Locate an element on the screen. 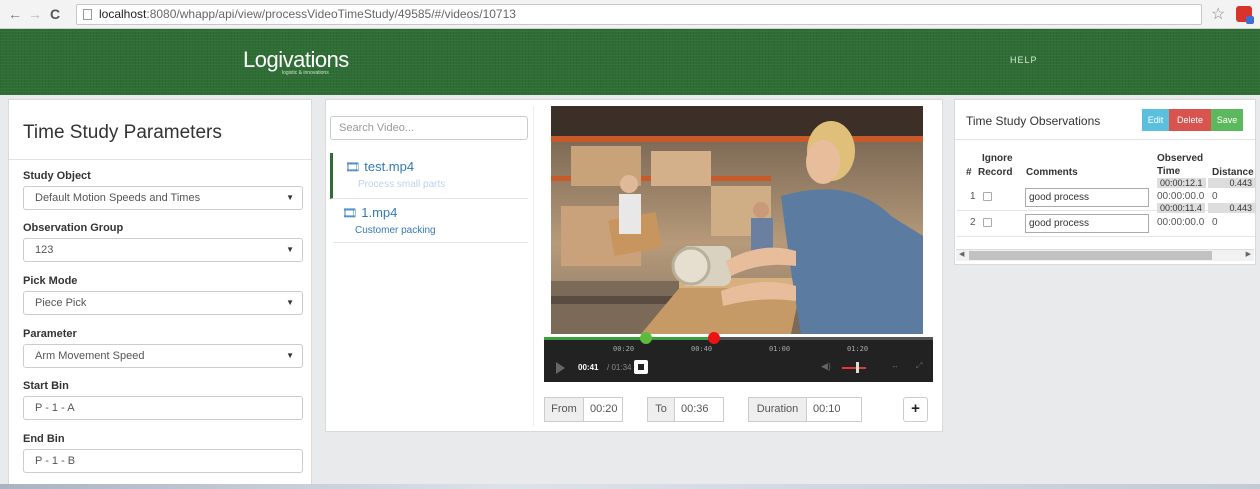  observed-time-pill: 00:00:12.1 is located at coordinates (1181, 183).